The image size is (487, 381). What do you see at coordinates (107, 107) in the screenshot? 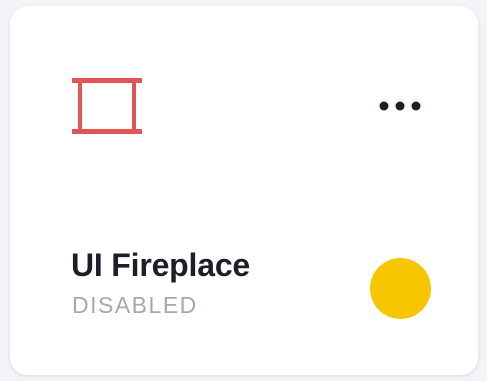
I see `fireplace-icon` at bounding box center [107, 107].